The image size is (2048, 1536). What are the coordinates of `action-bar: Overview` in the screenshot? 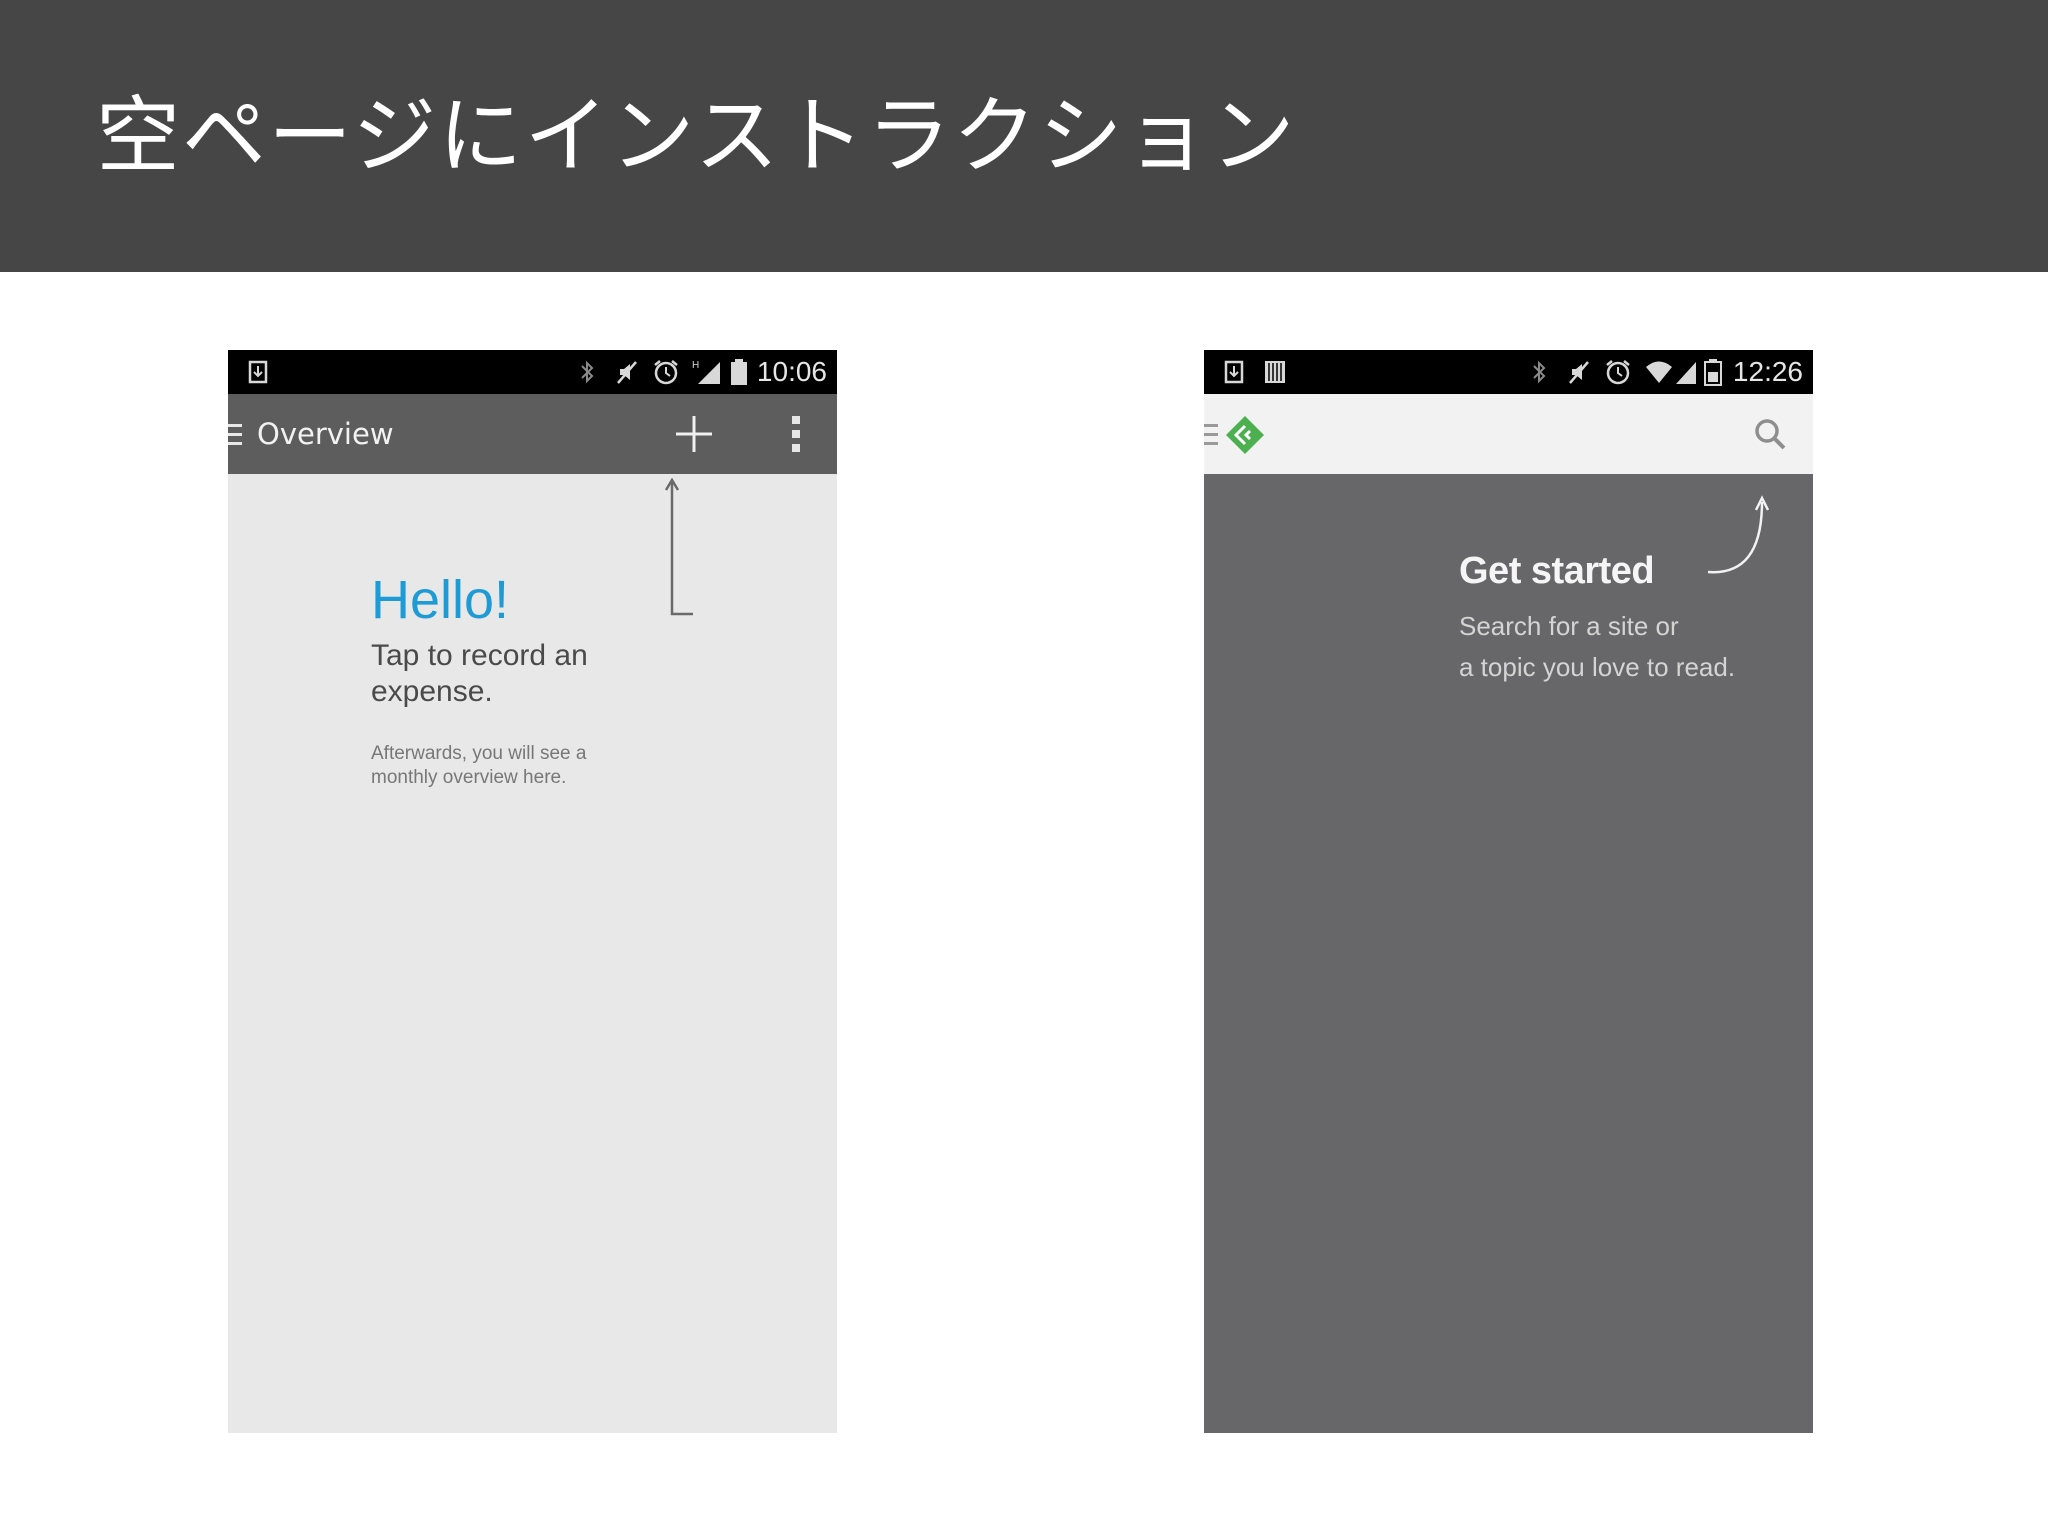 It's located at (532, 434).